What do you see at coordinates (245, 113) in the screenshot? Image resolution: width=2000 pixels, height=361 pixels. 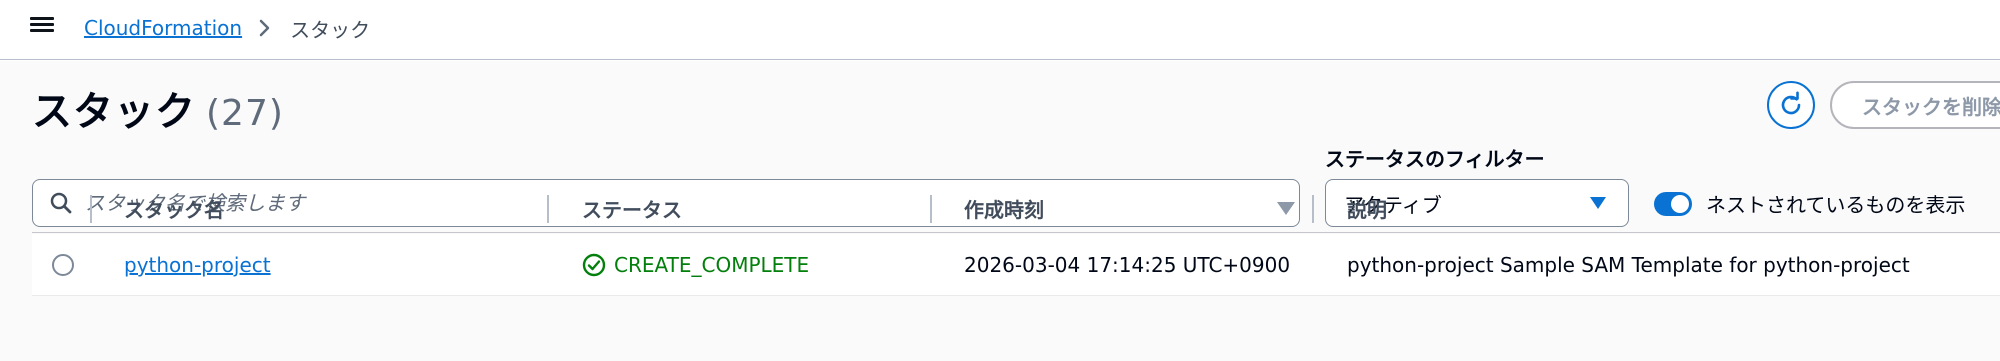 I see `stack-count: (27)` at bounding box center [245, 113].